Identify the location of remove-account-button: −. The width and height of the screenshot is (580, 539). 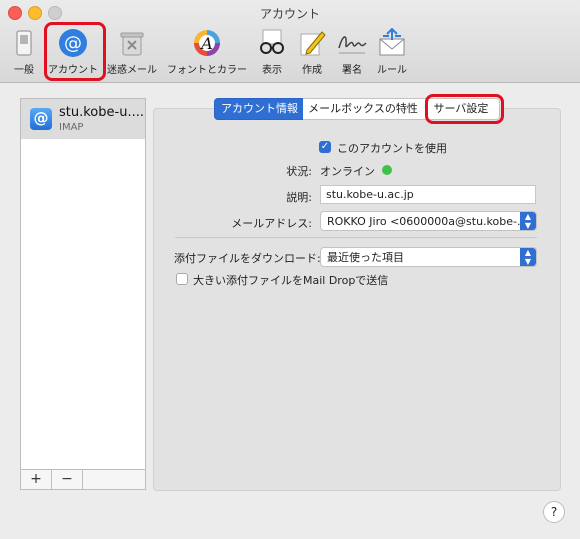
(67, 479).